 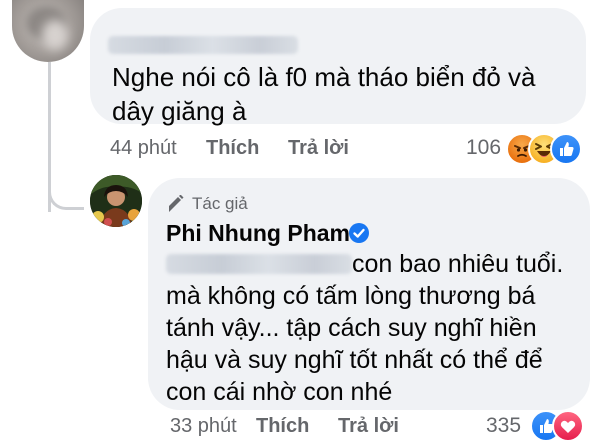 What do you see at coordinates (368, 426) in the screenshot?
I see `reply-reply-button: Trả lời` at bounding box center [368, 426].